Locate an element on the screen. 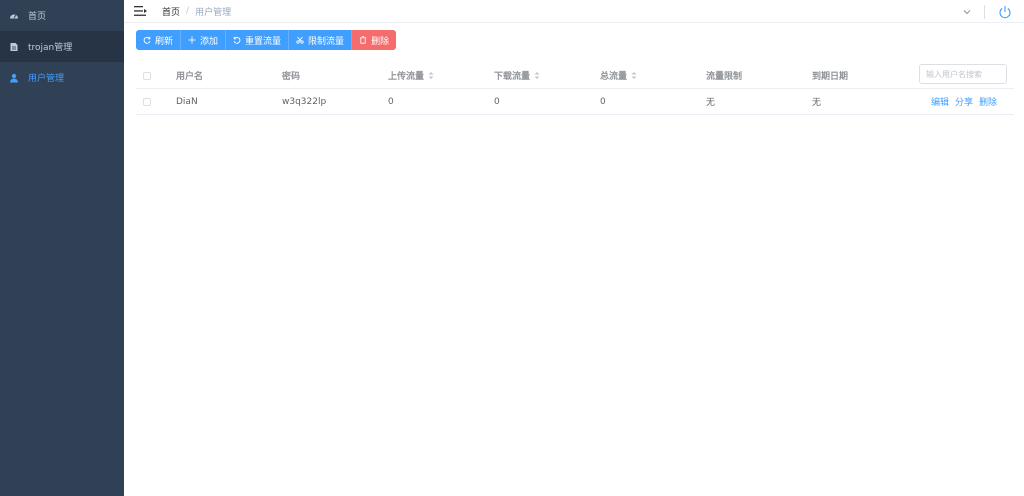 This screenshot has width=1024, height=496. power-icon is located at coordinates (1005, 12).